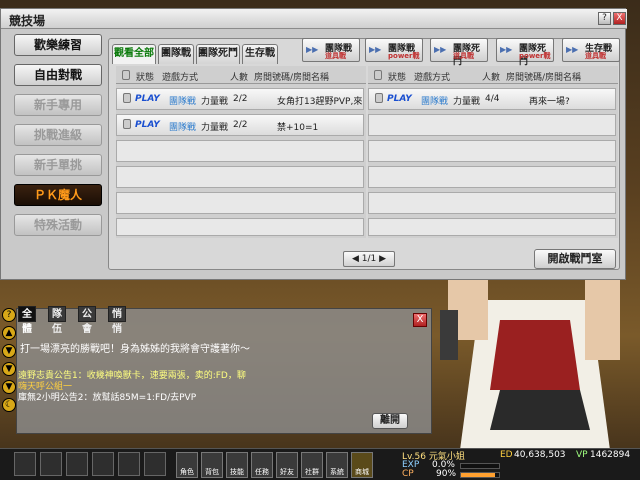 The width and height of the screenshot is (640, 480). Describe the element at coordinates (240, 99) in the screenshot. I see `room-row: PLAY 團隊戰 力量戰 2/2 女角打13趕野PVP,來喔` at that location.